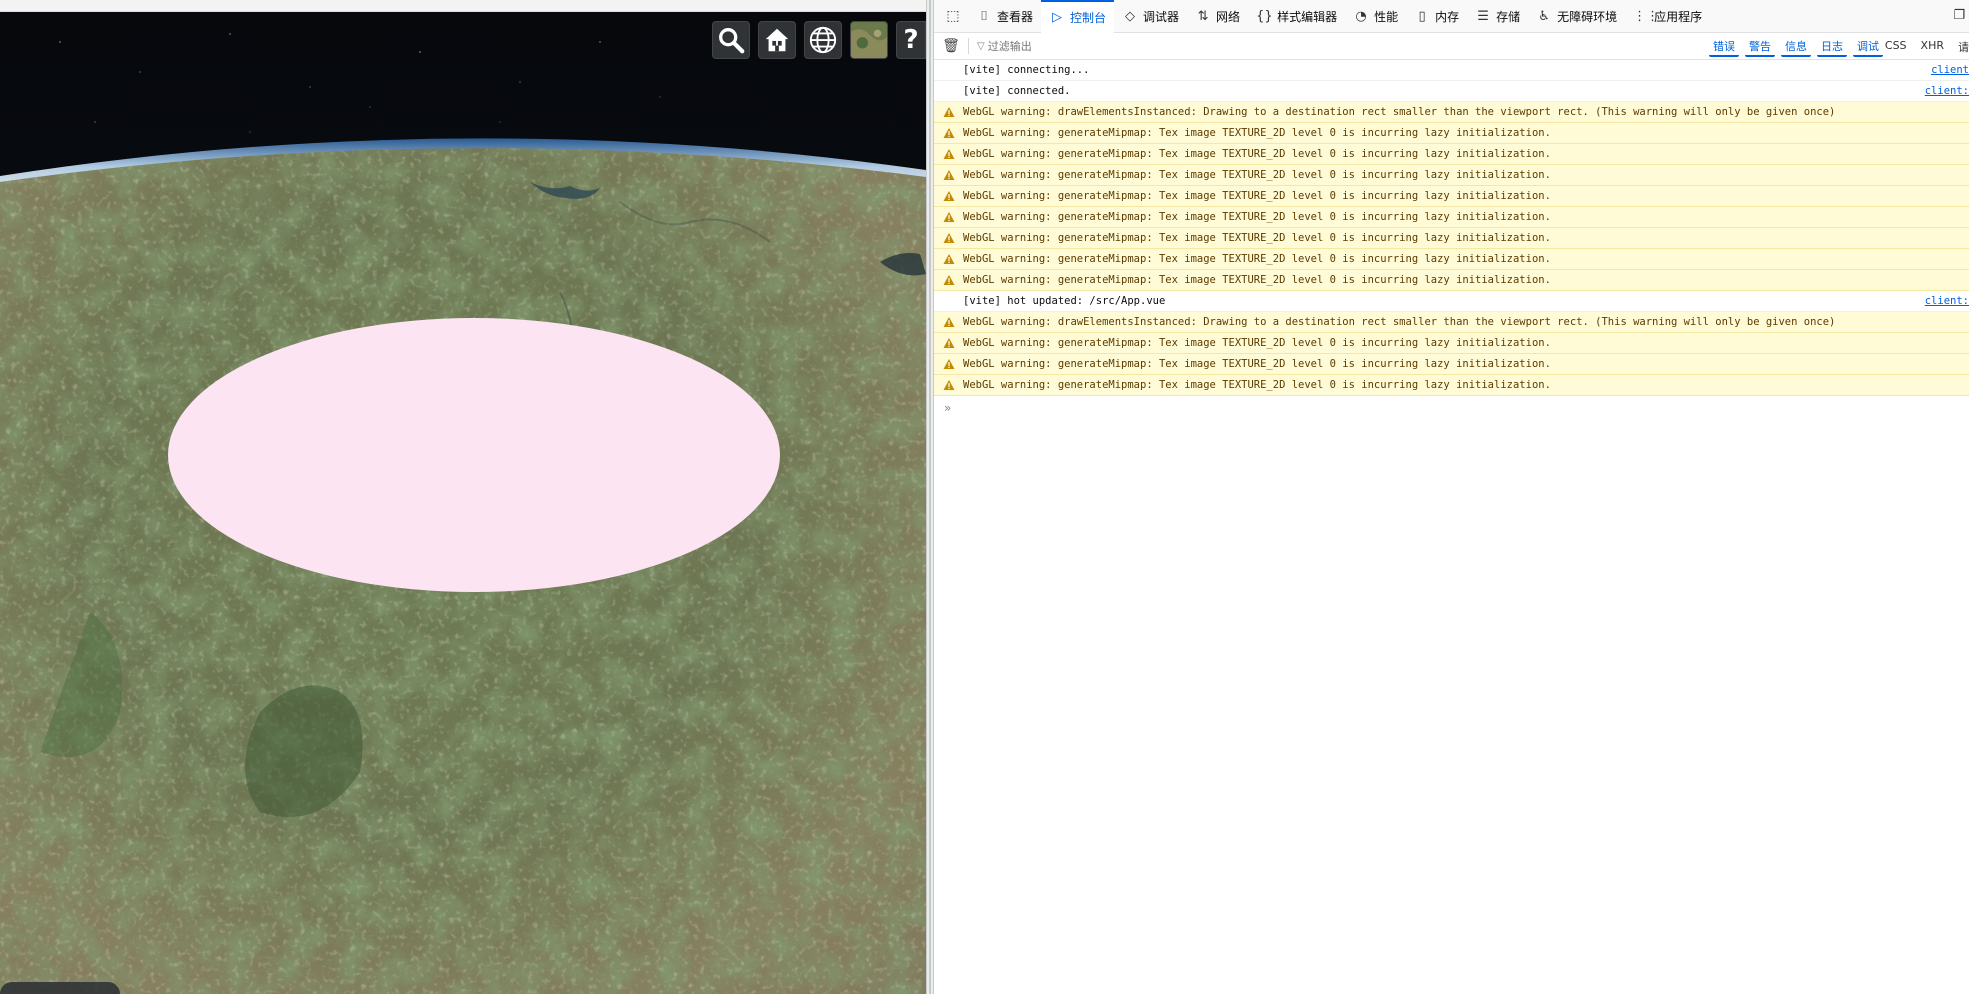 This screenshot has height=994, width=1969. Describe the element at coordinates (1760, 47) in the screenshot. I see `level-filter-1: 警告` at that location.